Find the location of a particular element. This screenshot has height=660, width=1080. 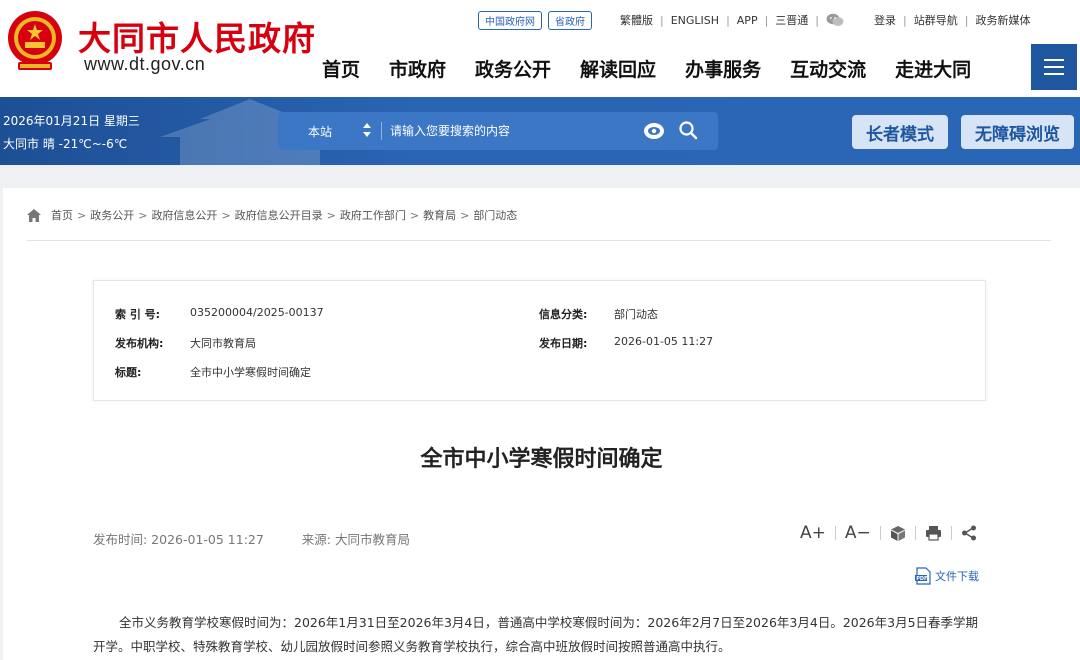

pdf-file-icon: PDF is located at coordinates (923, 576).